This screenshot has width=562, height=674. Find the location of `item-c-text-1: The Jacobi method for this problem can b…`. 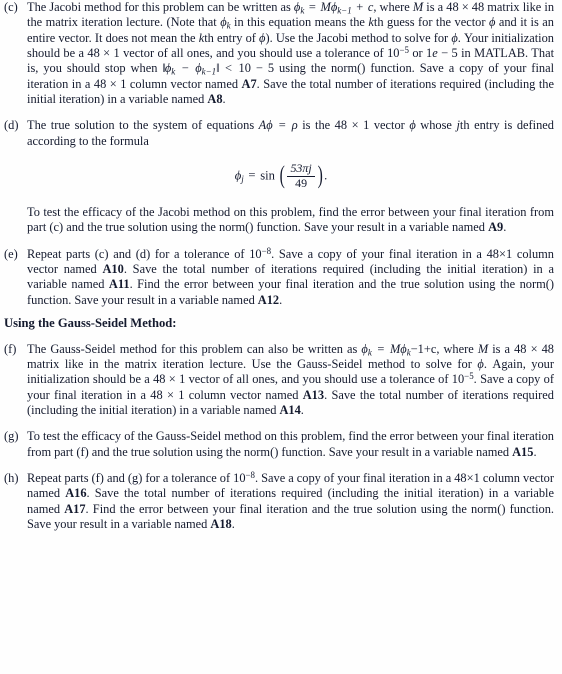

item-c-text-1: The Jacobi method for this problem can b… is located at coordinates (160, 7).